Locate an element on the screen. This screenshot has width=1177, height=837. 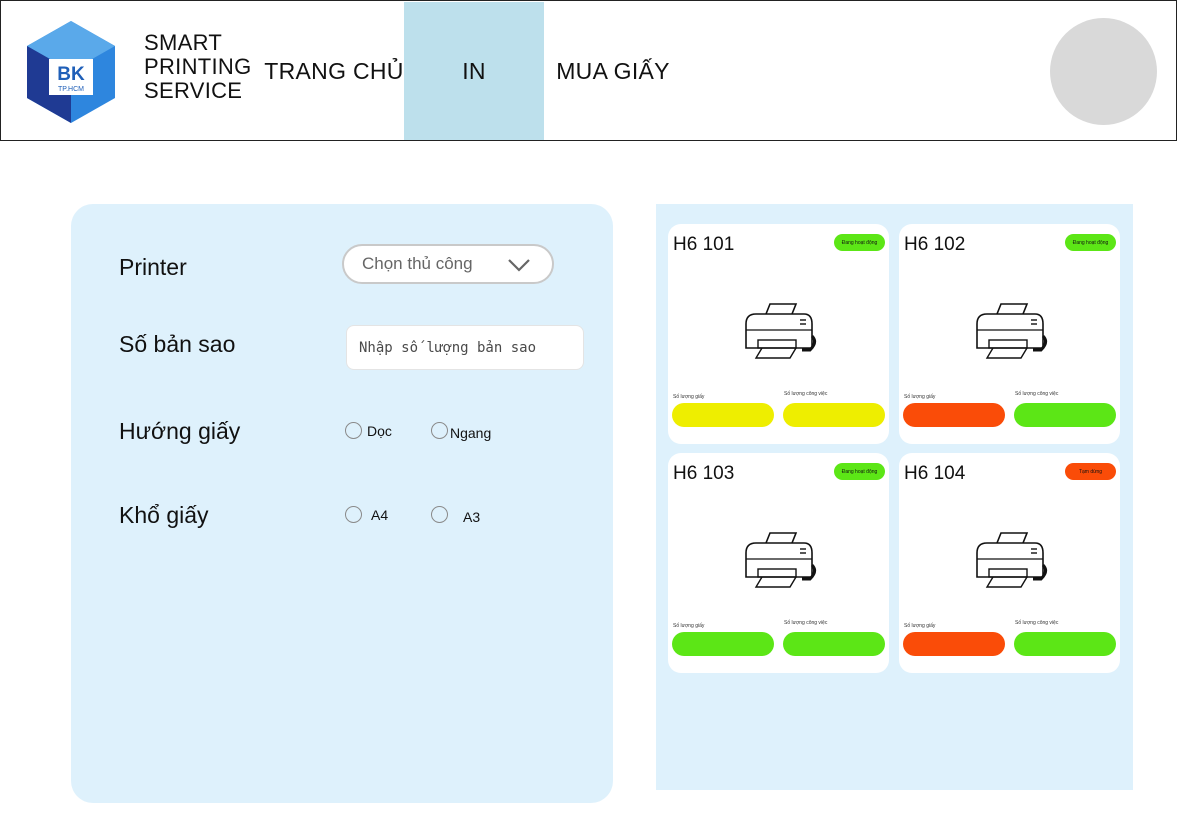
orientation-portrait-label: Dọc is located at coordinates (379, 430).